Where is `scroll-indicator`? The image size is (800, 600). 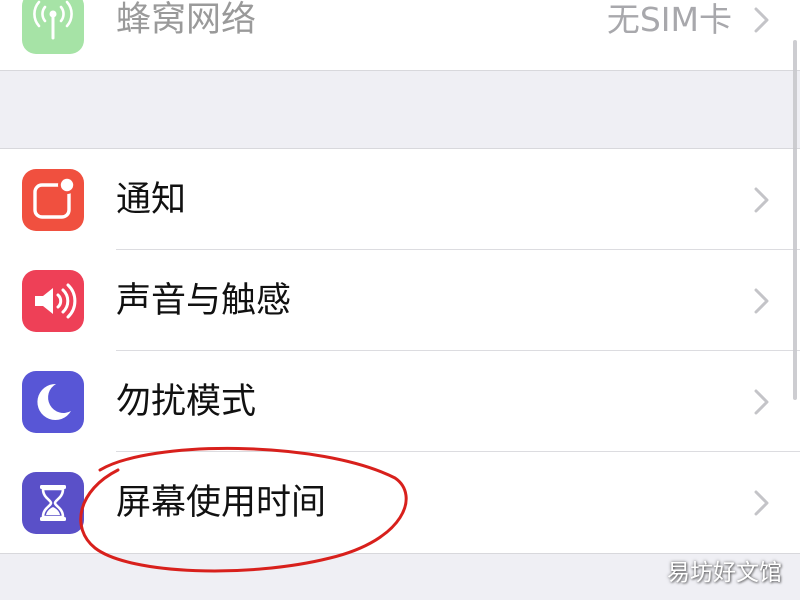 scroll-indicator is located at coordinates (795, 220).